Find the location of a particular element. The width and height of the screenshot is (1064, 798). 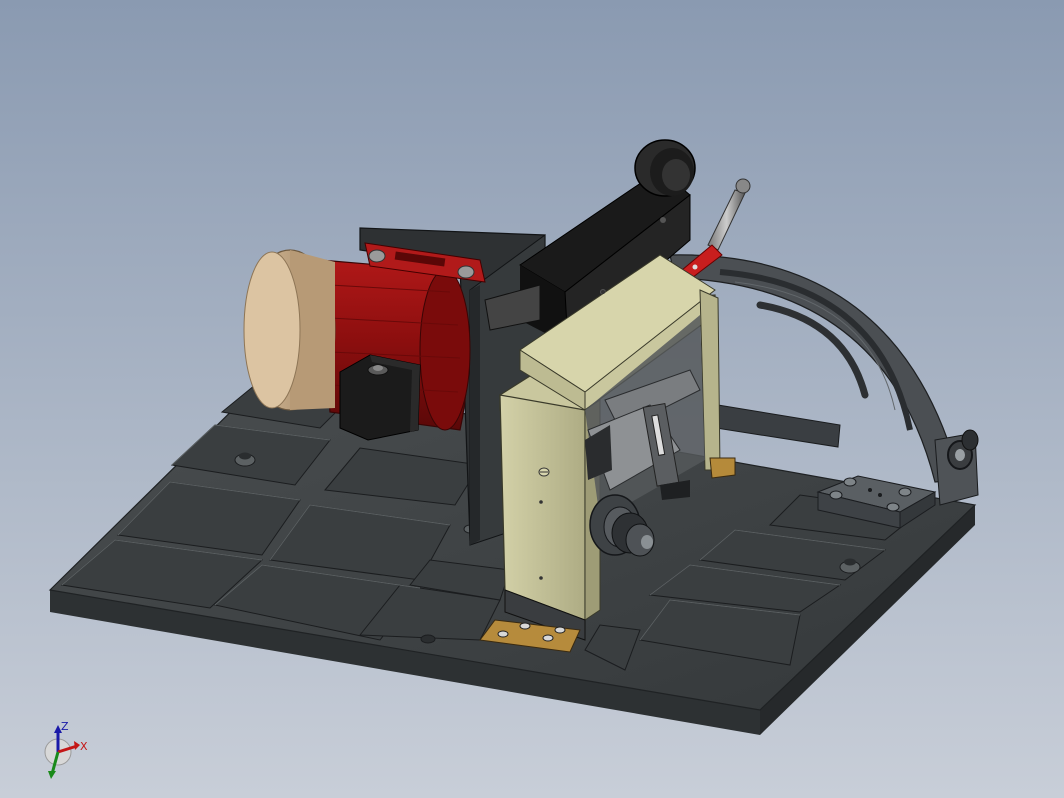

x-axis-label: X is located at coordinates (84, 746).